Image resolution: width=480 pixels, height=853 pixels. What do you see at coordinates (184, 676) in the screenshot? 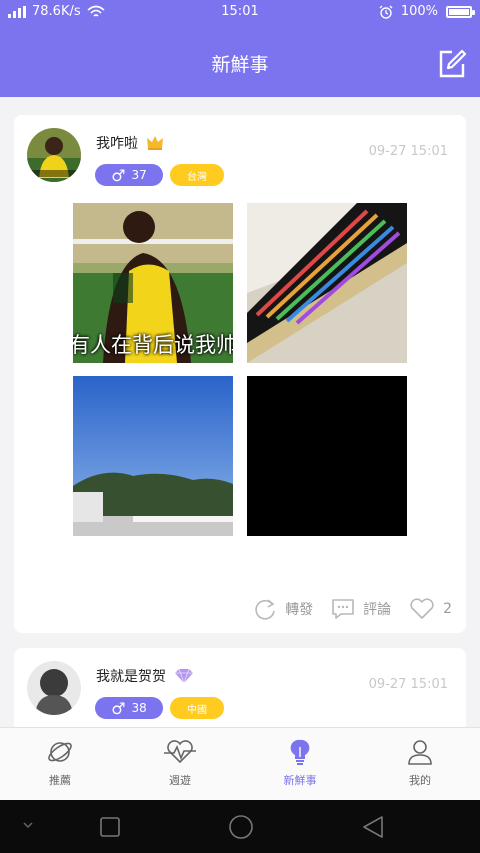
I see `diamond-icon` at bounding box center [184, 676].